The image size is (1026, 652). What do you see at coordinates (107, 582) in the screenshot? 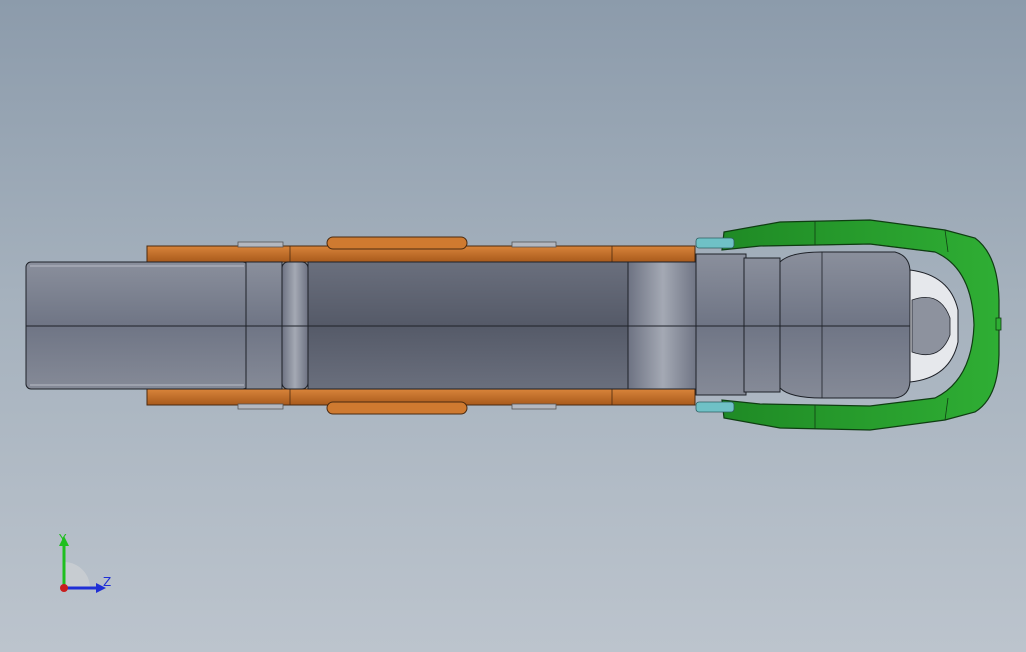
I see `triad-z-label: Z` at bounding box center [107, 582].